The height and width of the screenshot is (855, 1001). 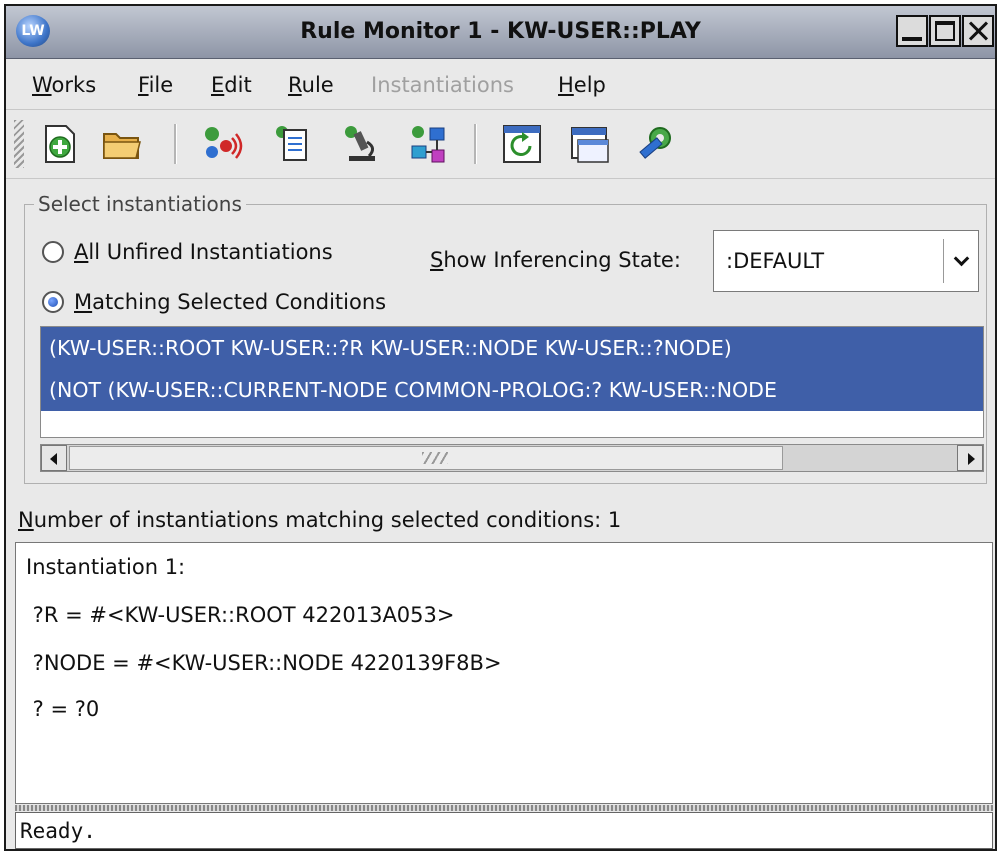 What do you see at coordinates (231, 85) in the screenshot?
I see `menu-edit: Edit` at bounding box center [231, 85].